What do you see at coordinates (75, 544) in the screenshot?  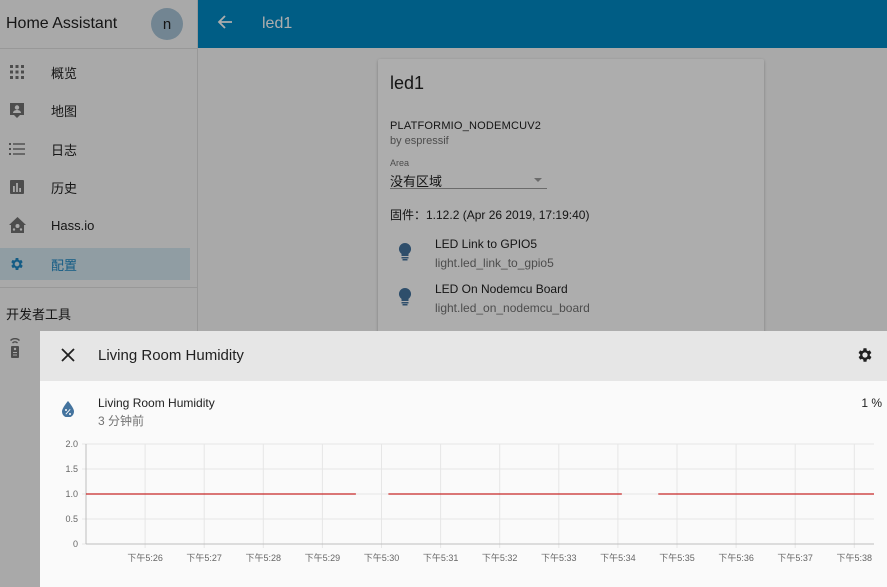 I see `y-tick-label: 0` at bounding box center [75, 544].